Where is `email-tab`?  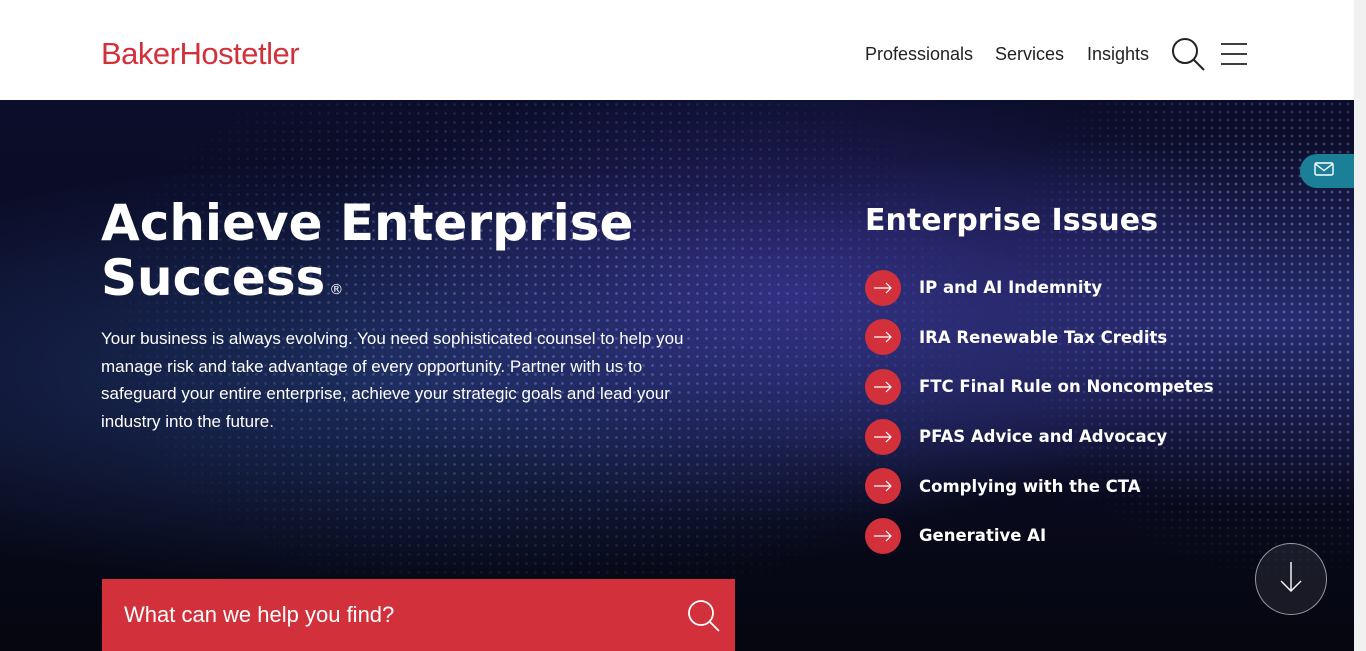 email-tab is located at coordinates (1327, 171).